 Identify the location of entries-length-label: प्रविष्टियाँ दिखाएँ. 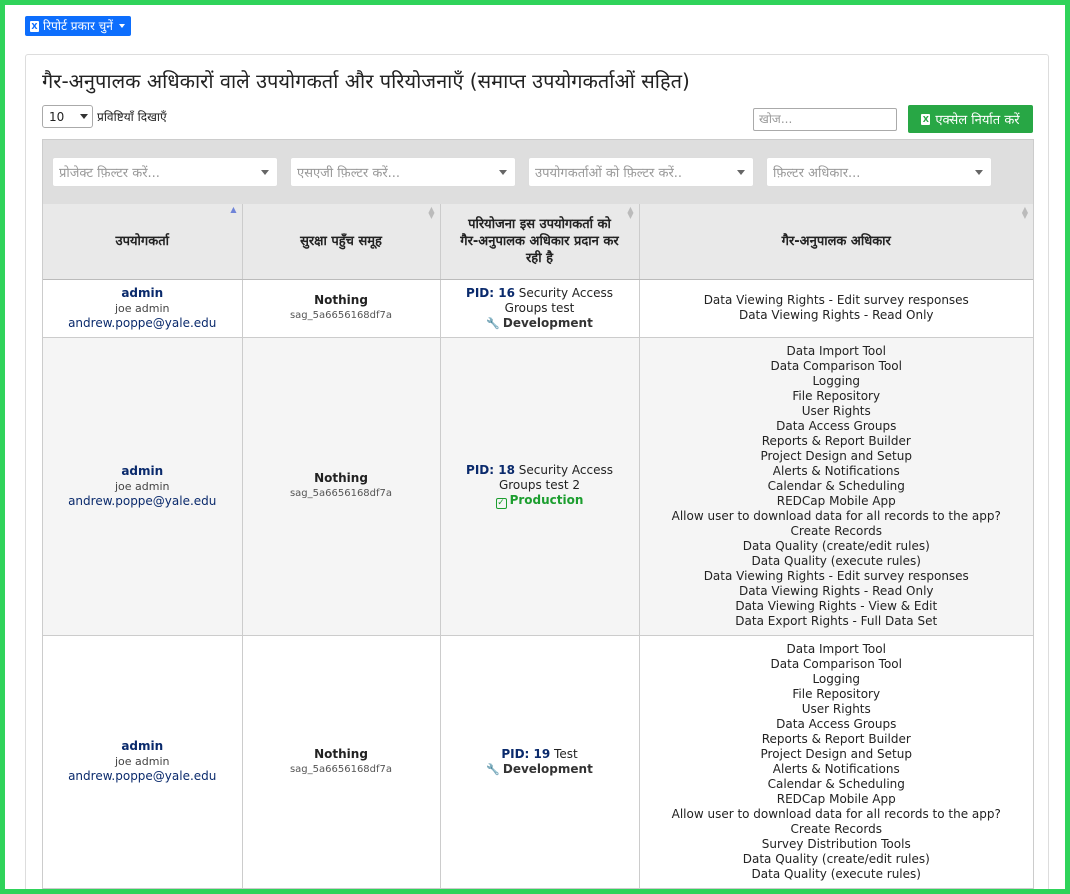
(132, 117).